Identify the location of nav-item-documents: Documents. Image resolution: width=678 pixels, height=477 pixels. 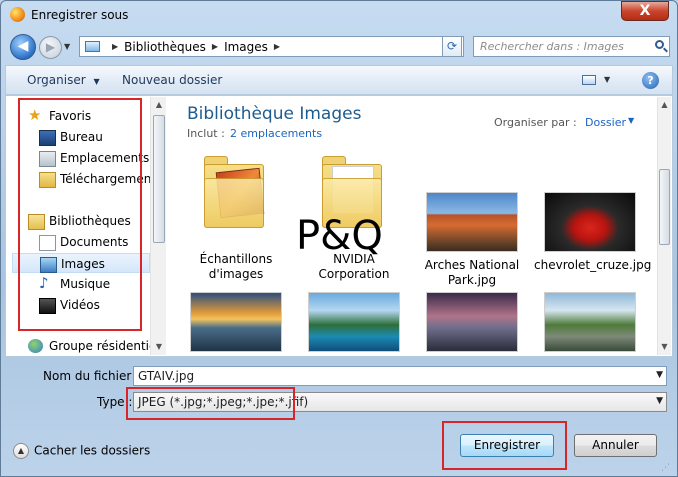
(94, 242).